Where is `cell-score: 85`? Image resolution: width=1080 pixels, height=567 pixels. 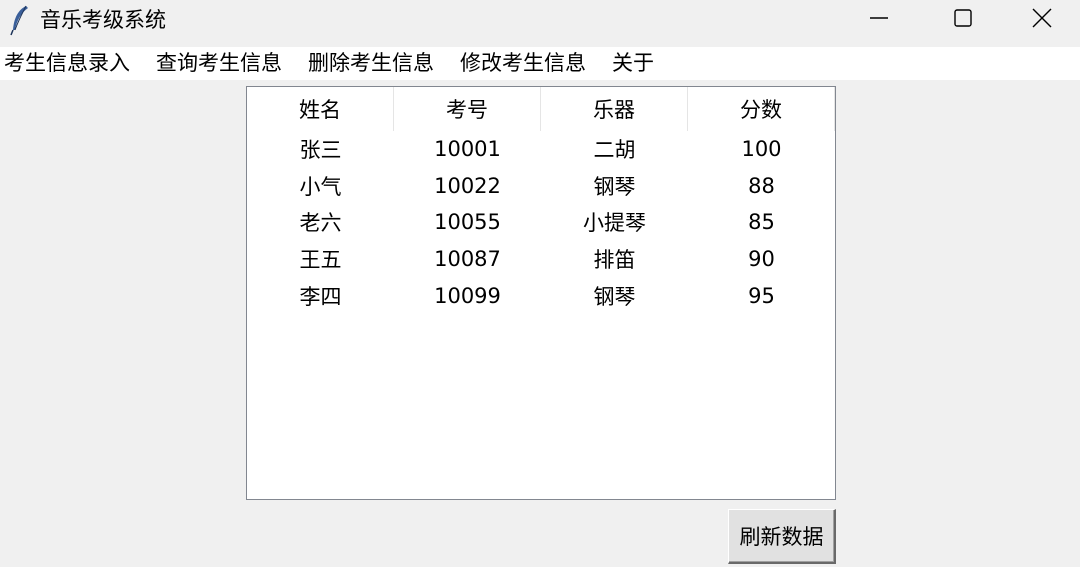 cell-score: 85 is located at coordinates (761, 222).